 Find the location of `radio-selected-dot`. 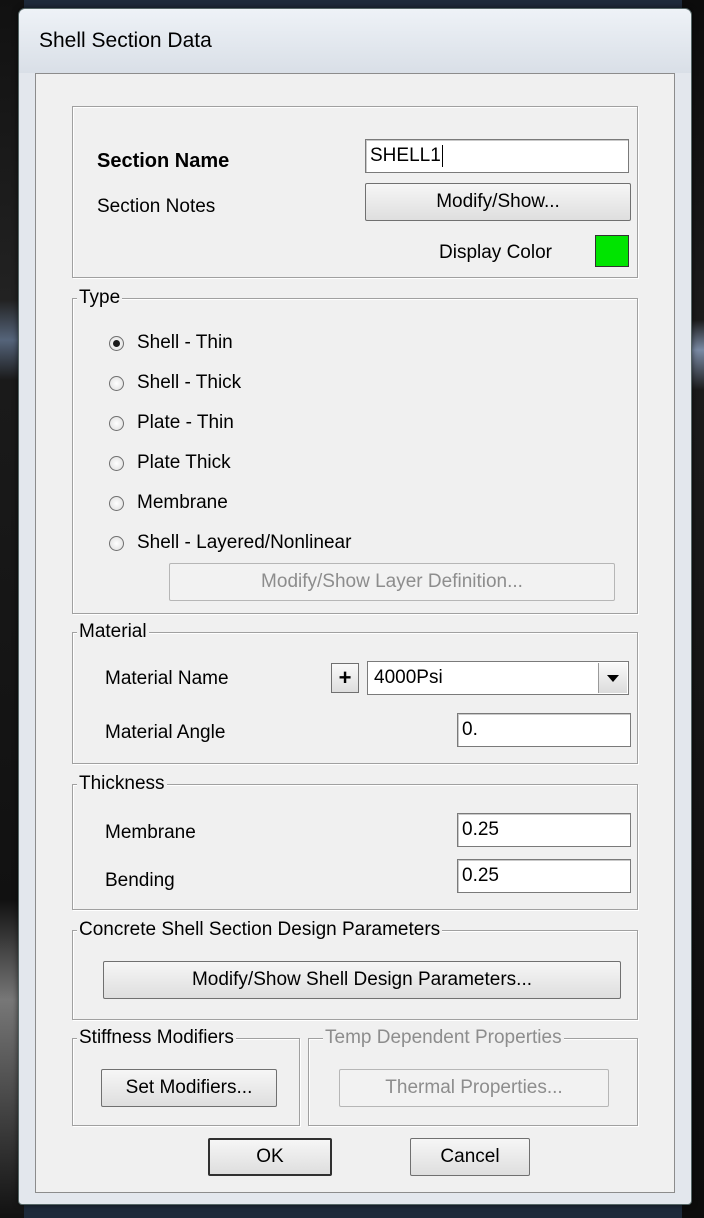

radio-selected-dot is located at coordinates (116, 343).